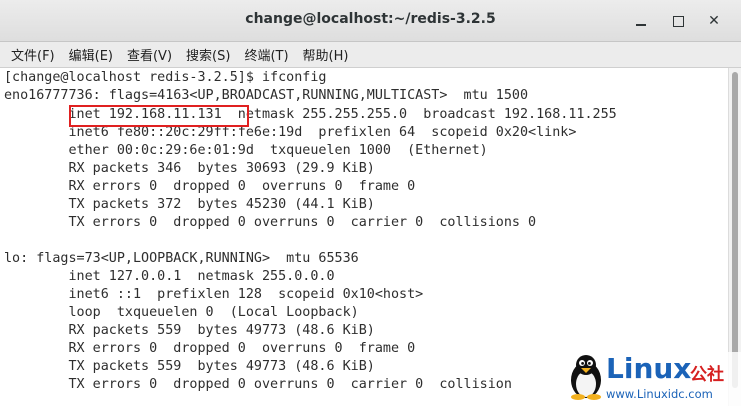 The width and height of the screenshot is (741, 406). I want to click on title-bar: change@localhost:~/redis-3.2.5 ✕, so click(370, 21).